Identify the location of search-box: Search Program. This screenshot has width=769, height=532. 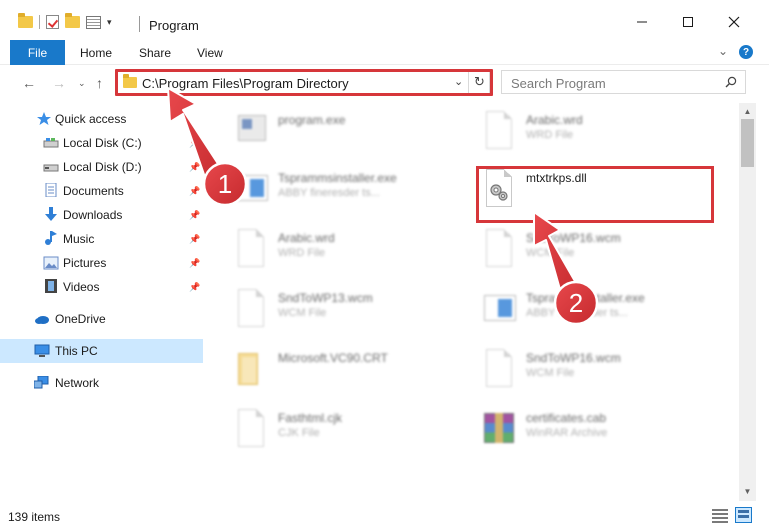
(623, 82).